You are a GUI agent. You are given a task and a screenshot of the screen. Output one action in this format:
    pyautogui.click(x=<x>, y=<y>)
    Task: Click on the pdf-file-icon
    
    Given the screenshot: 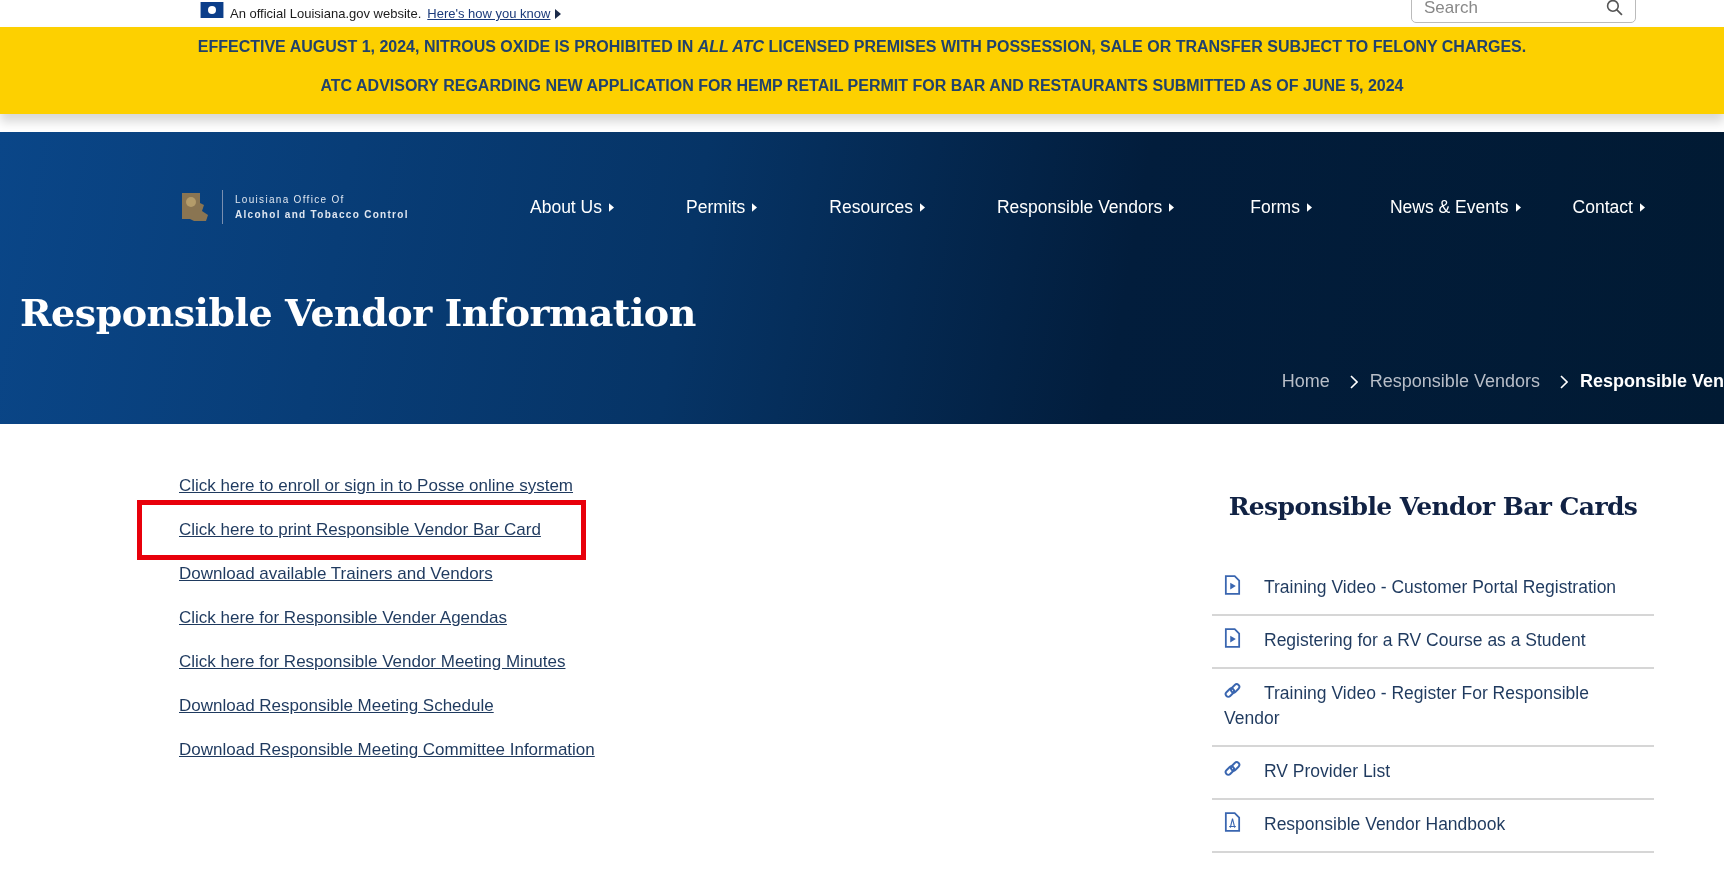 What is the action you would take?
    pyautogui.click(x=1232, y=822)
    